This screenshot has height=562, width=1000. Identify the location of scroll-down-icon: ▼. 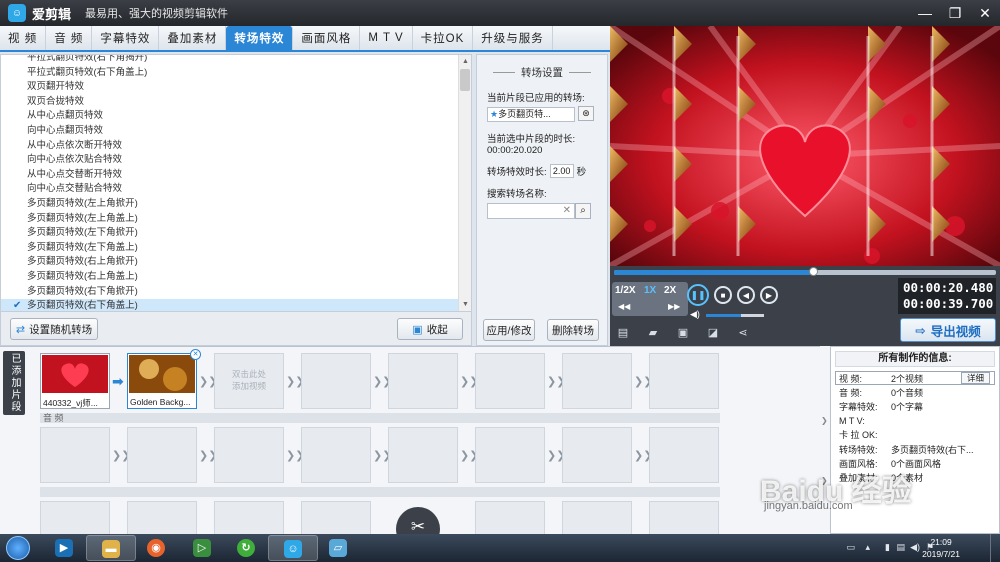
(465, 304).